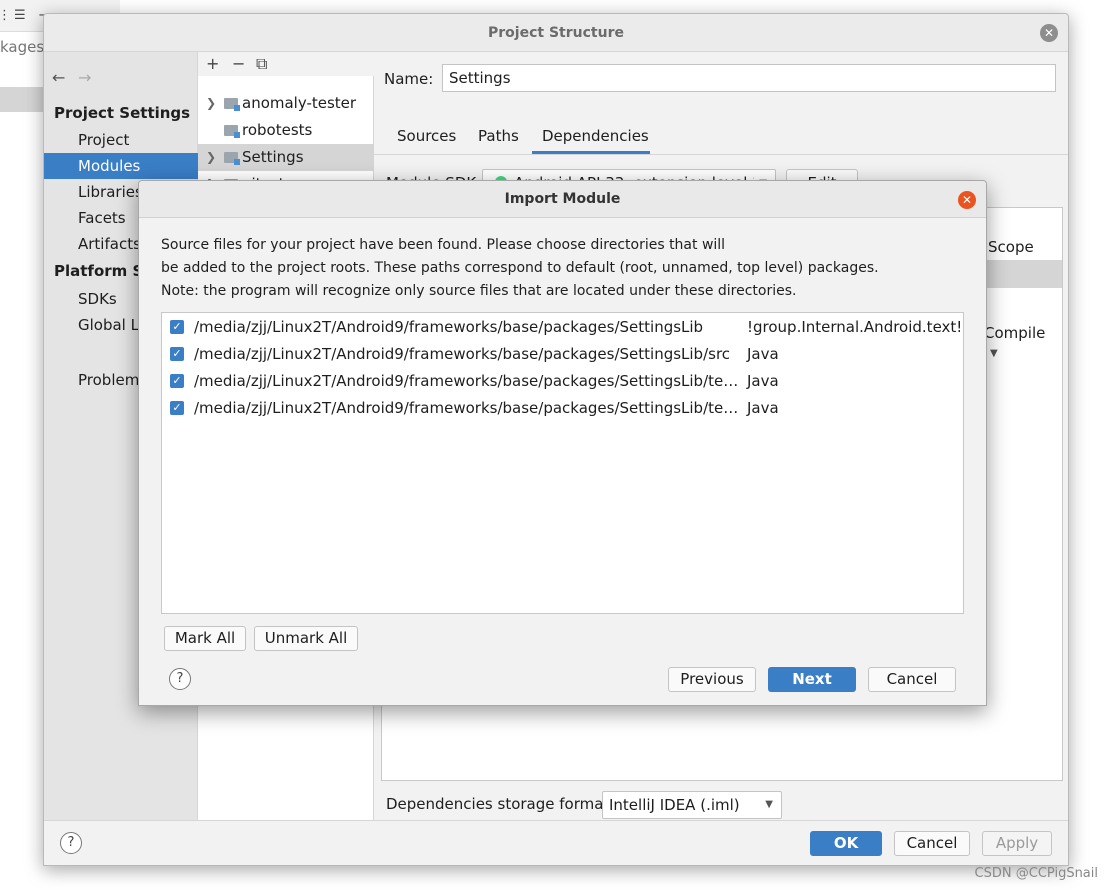 The image size is (1112, 893). What do you see at coordinates (5, 15) in the screenshot?
I see `background-toolbar-icon: ⋮` at bounding box center [5, 15].